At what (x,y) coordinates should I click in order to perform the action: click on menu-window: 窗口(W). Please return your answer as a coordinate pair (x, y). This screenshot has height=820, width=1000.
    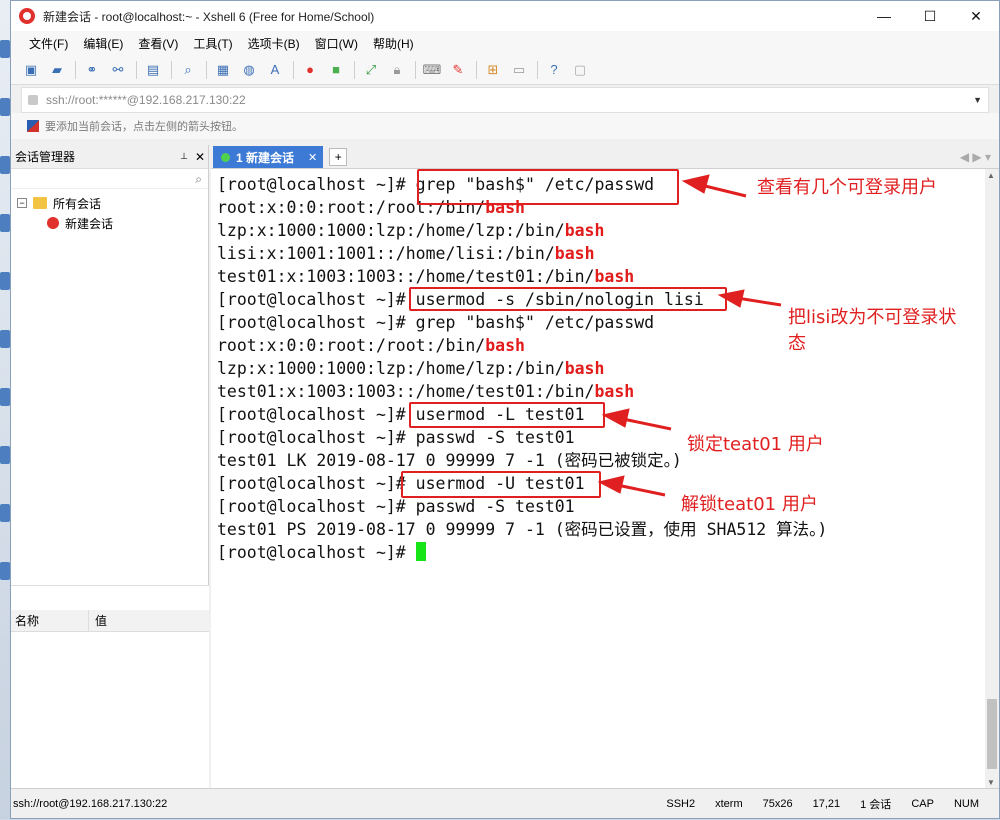
    Looking at the image, I should click on (336, 43).